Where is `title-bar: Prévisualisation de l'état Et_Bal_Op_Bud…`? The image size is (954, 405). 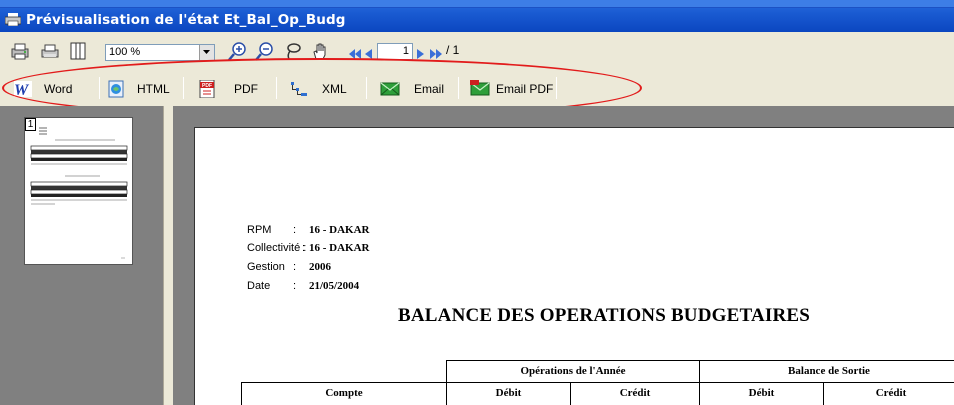 title-bar: Prévisualisation de l'état Et_Bal_Op_Bud… is located at coordinates (477, 16).